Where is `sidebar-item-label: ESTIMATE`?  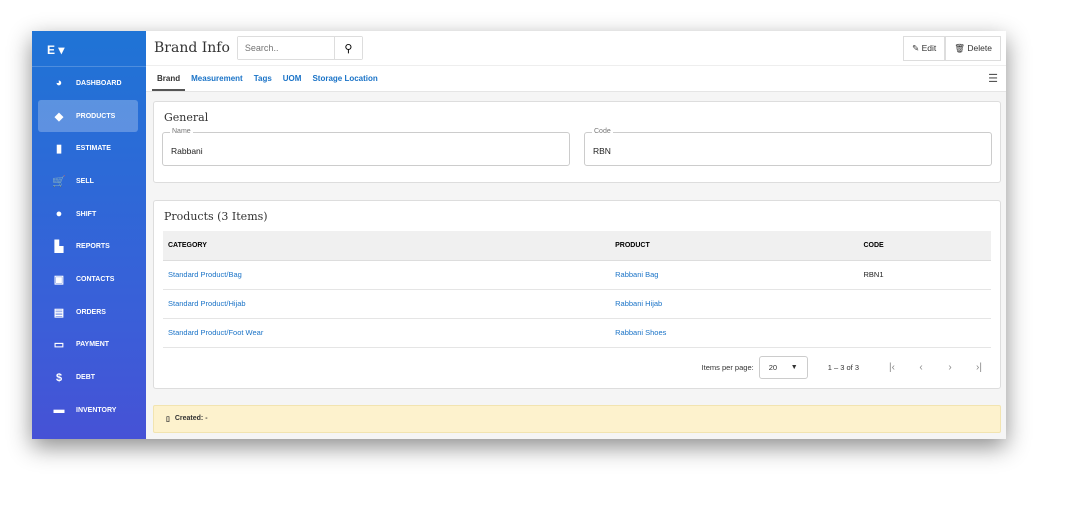 sidebar-item-label: ESTIMATE is located at coordinates (93, 149).